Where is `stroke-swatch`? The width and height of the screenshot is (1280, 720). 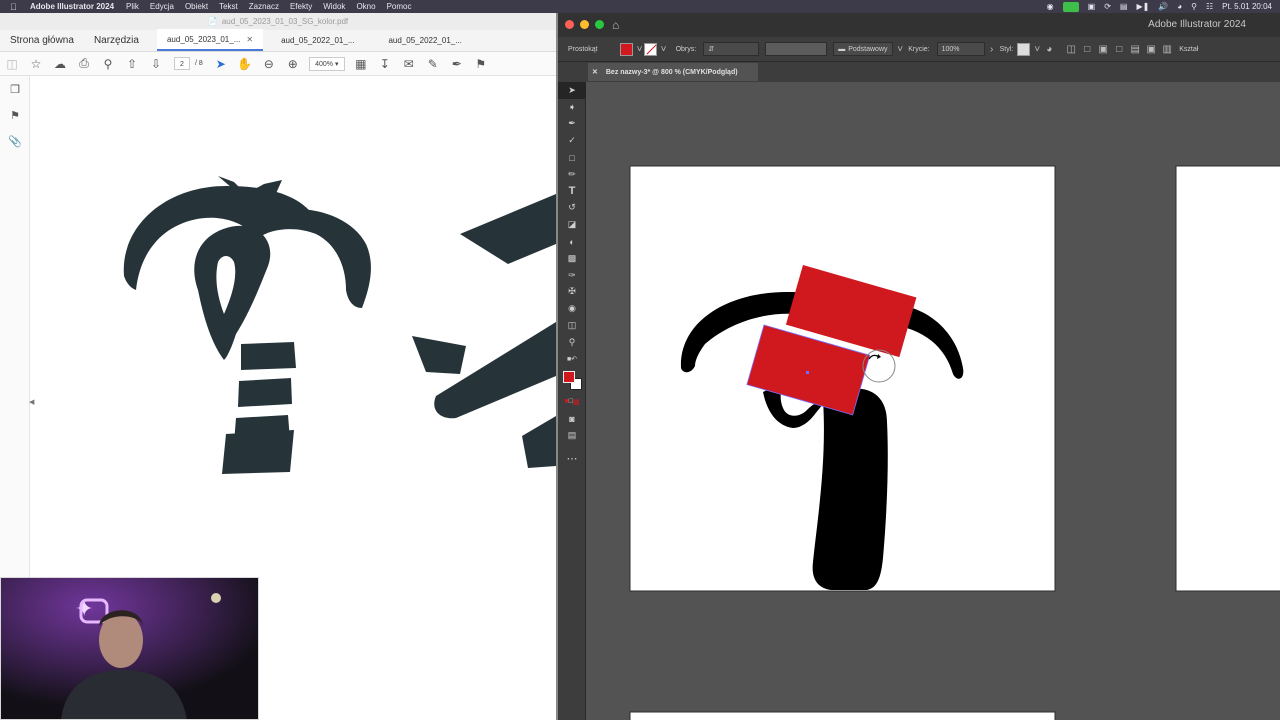
stroke-swatch is located at coordinates (650, 49).